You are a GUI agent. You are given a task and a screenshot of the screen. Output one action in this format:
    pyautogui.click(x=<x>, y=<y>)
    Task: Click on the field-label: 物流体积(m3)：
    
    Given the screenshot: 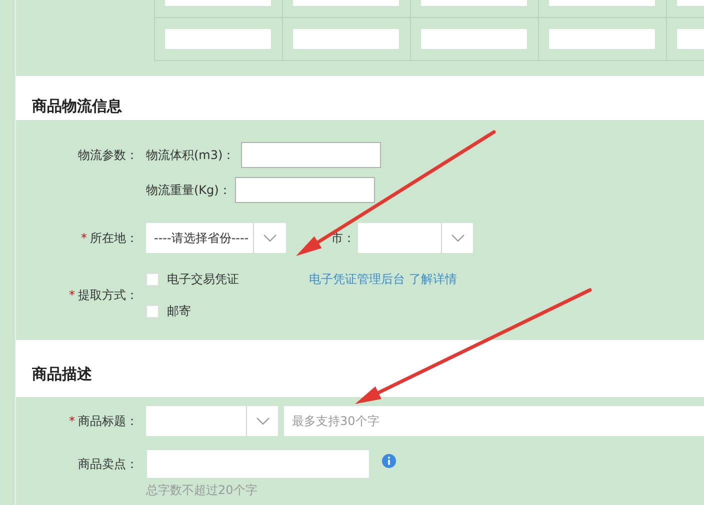 What is the action you would take?
    pyautogui.click(x=190, y=155)
    